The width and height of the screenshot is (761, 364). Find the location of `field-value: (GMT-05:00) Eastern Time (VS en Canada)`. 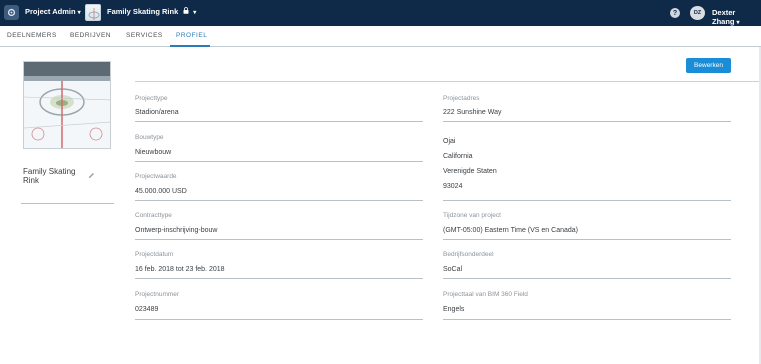

field-value: (GMT-05:00) Eastern Time (VS en Canada) is located at coordinates (510, 230).